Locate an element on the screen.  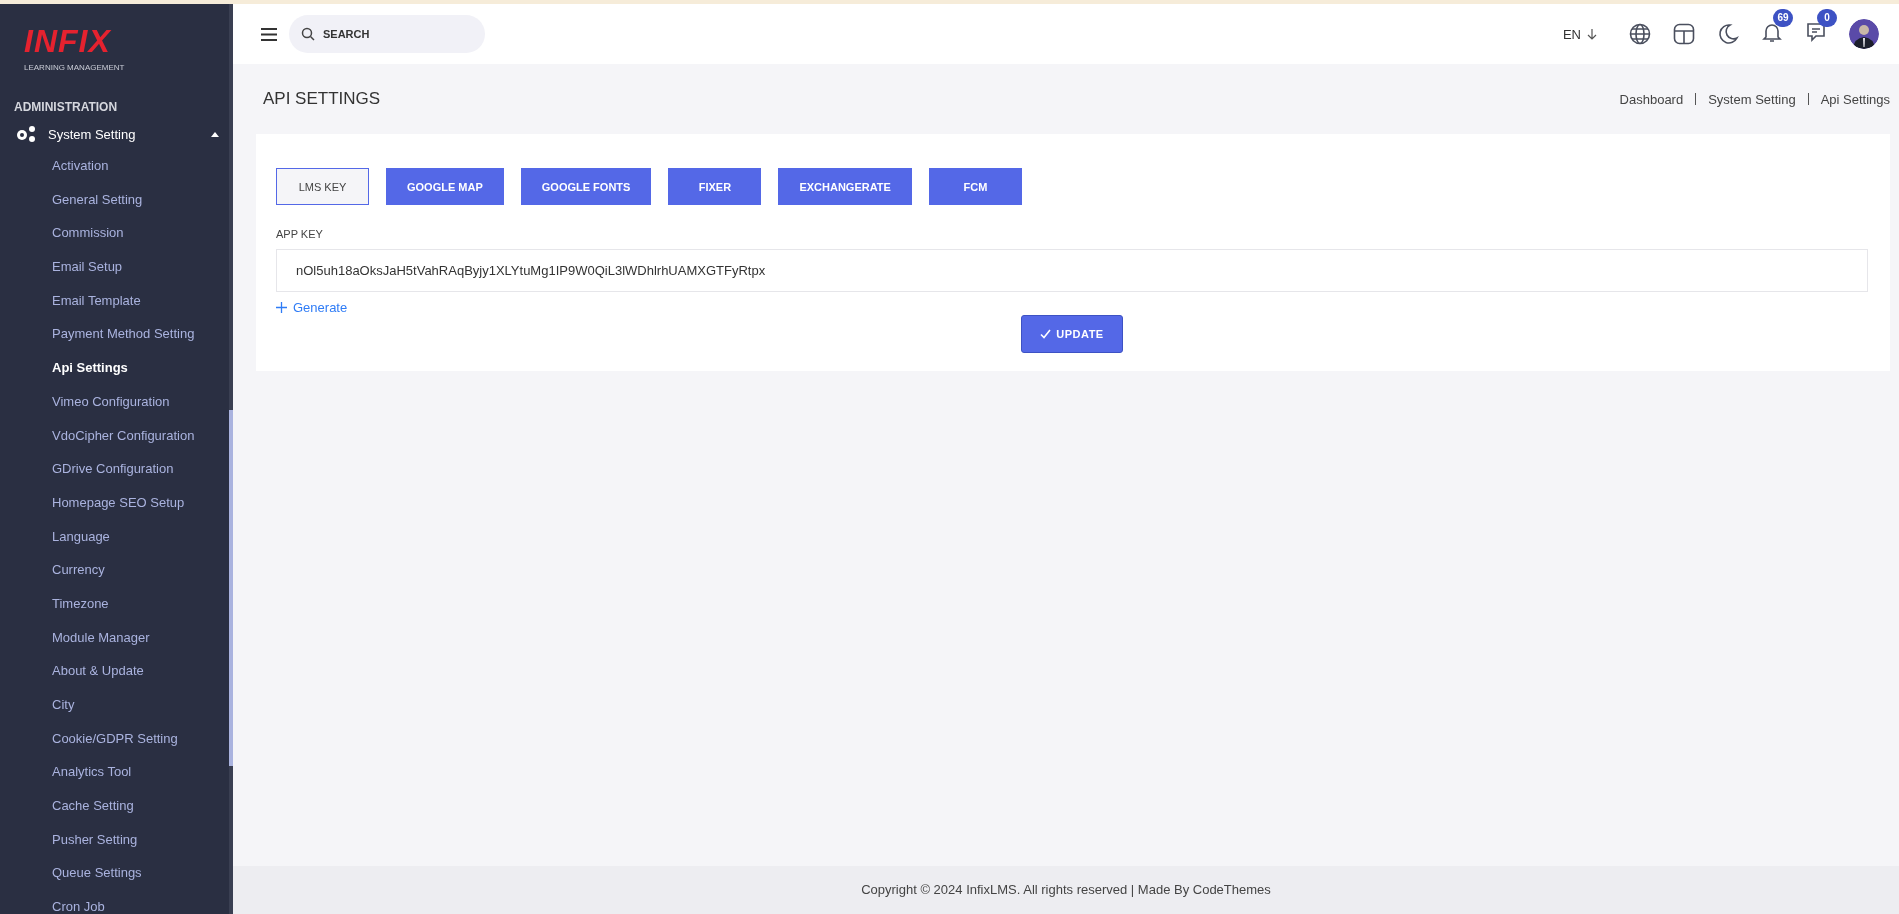
logo-tagline: LEARNING MANAGEMENT is located at coordinates (74, 67).